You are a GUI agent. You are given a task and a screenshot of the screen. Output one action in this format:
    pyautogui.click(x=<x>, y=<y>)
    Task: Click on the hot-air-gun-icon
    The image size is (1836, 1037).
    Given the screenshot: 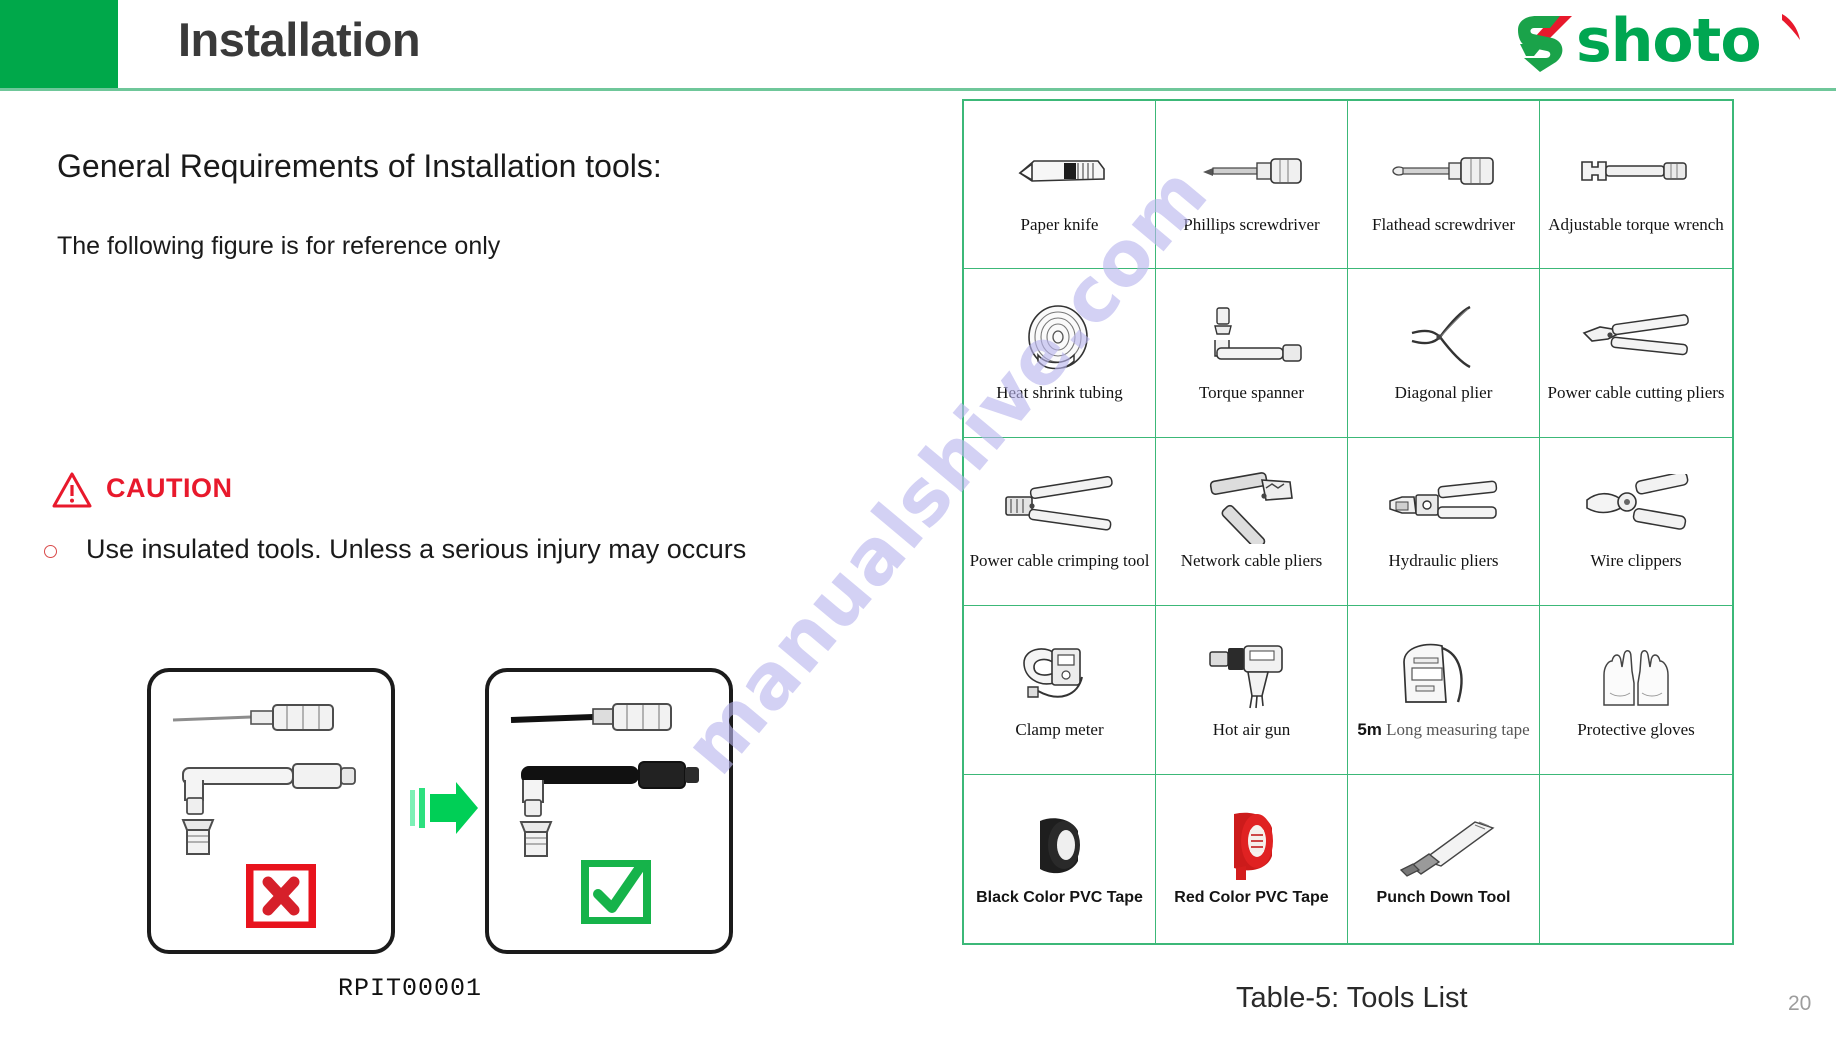 What is the action you would take?
    pyautogui.click(x=1252, y=676)
    